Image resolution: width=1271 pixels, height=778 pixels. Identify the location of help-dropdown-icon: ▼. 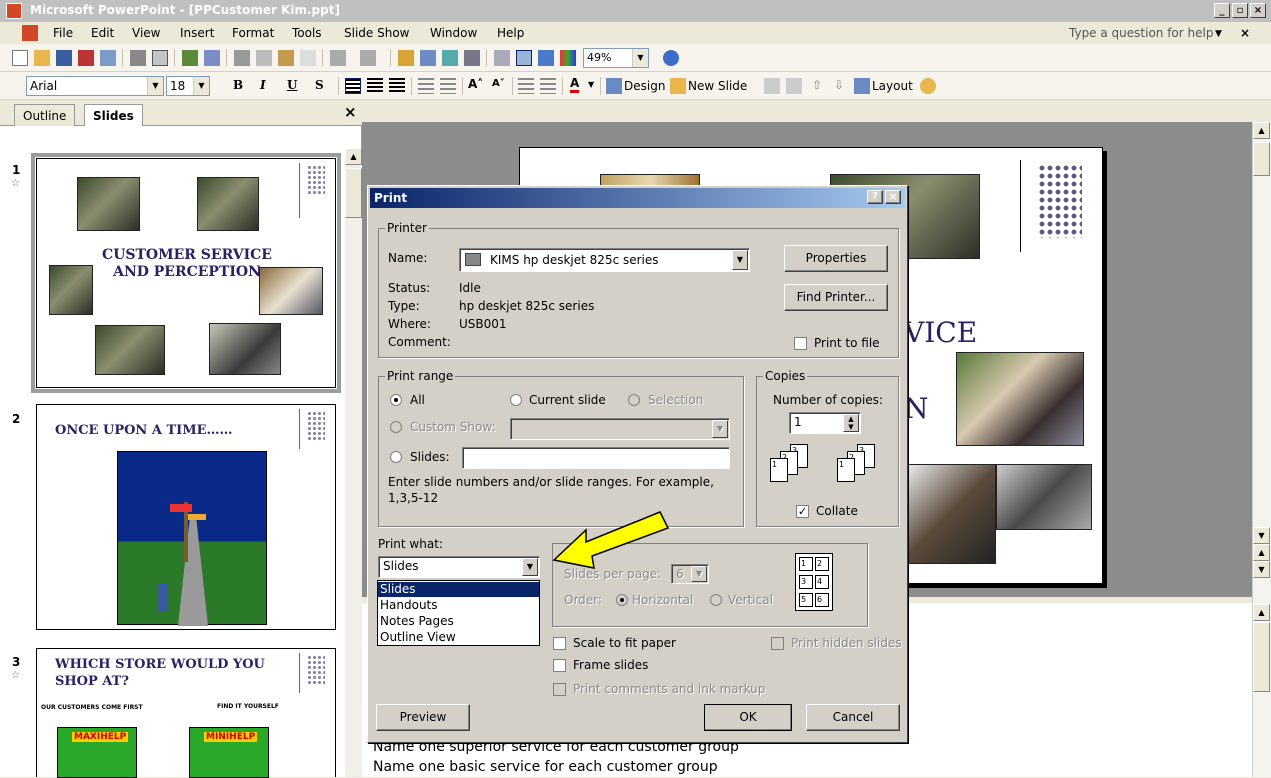
(1218, 34).